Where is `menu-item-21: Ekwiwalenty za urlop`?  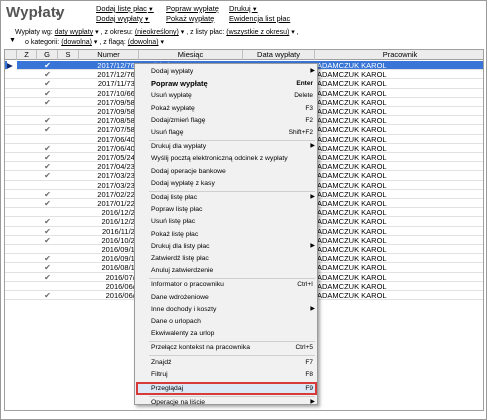 menu-item-21: Ekwiwalenty za urlop is located at coordinates (227, 333).